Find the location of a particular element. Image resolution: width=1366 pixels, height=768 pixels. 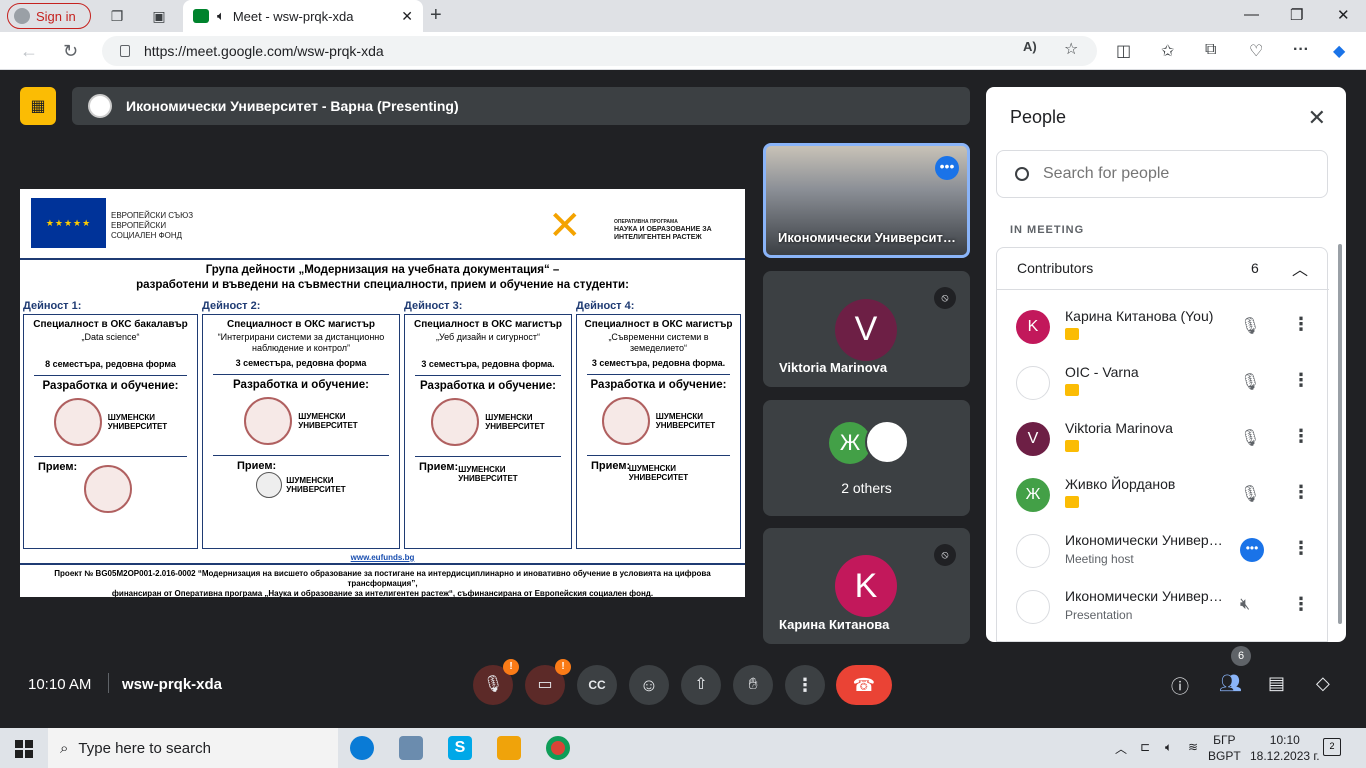

avatar: K is located at coordinates (1033, 327).